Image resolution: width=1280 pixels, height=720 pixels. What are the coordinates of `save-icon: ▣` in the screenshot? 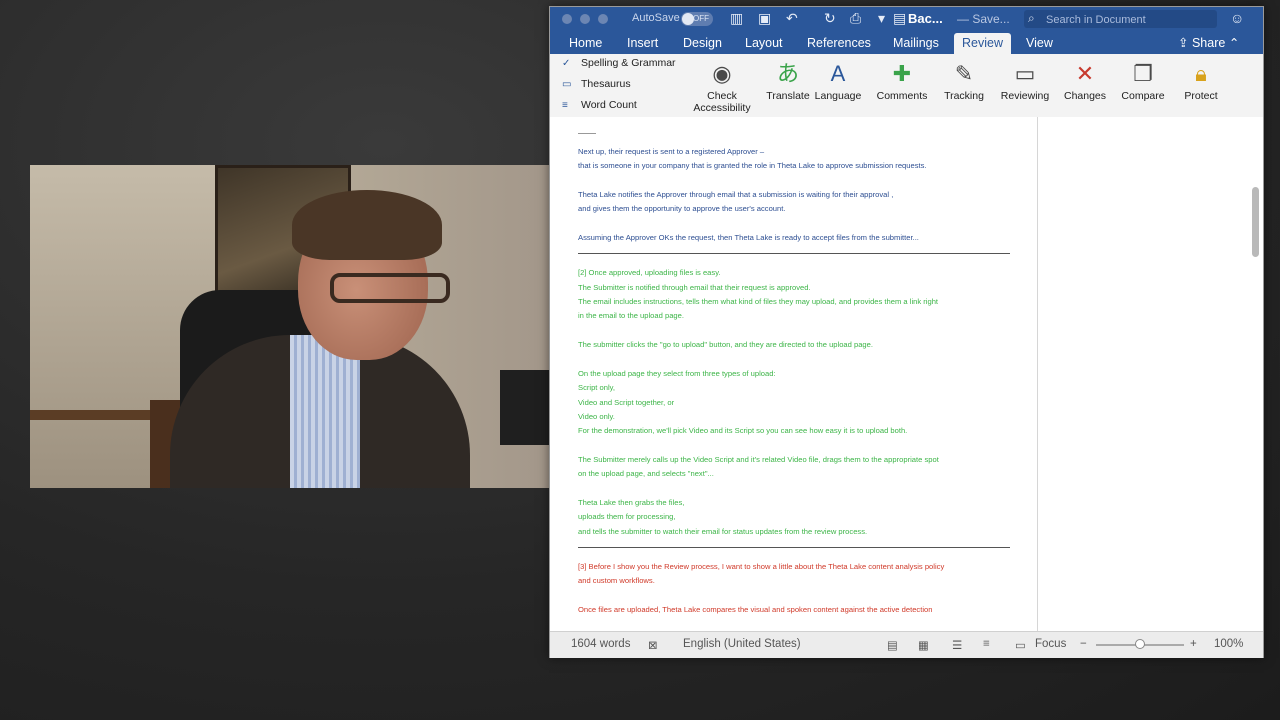 It's located at (764, 18).